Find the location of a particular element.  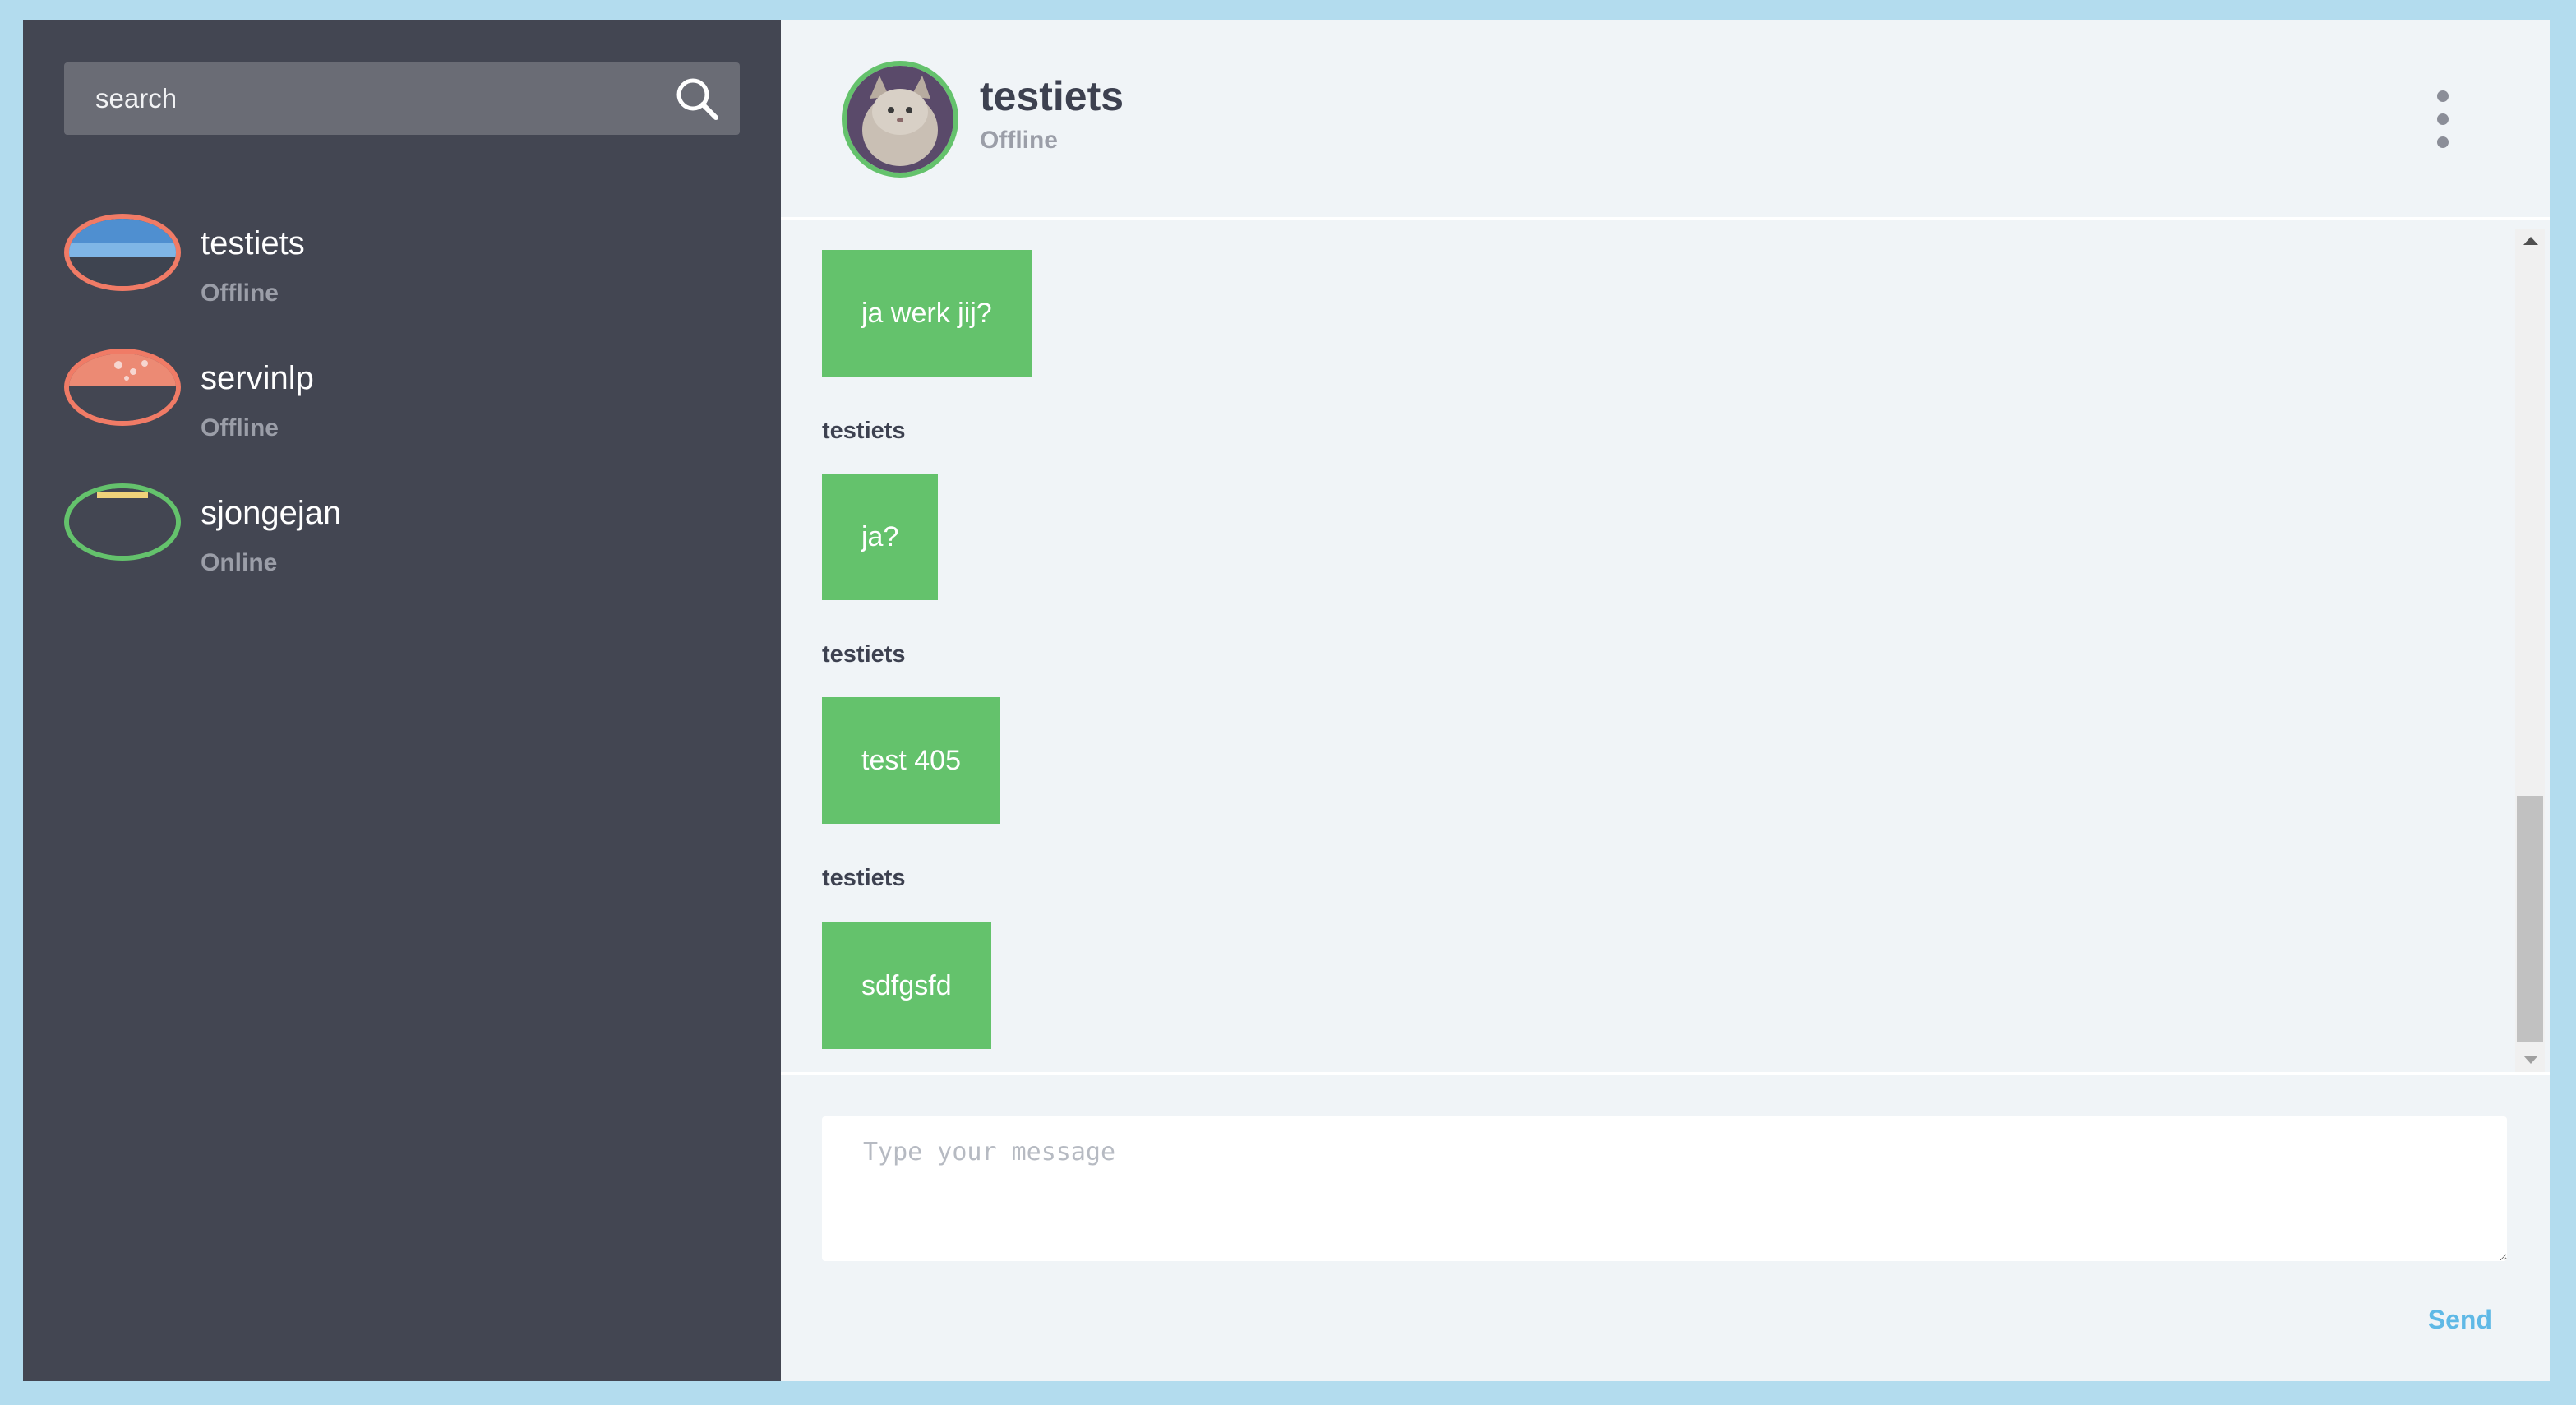

search-bar is located at coordinates (402, 98).